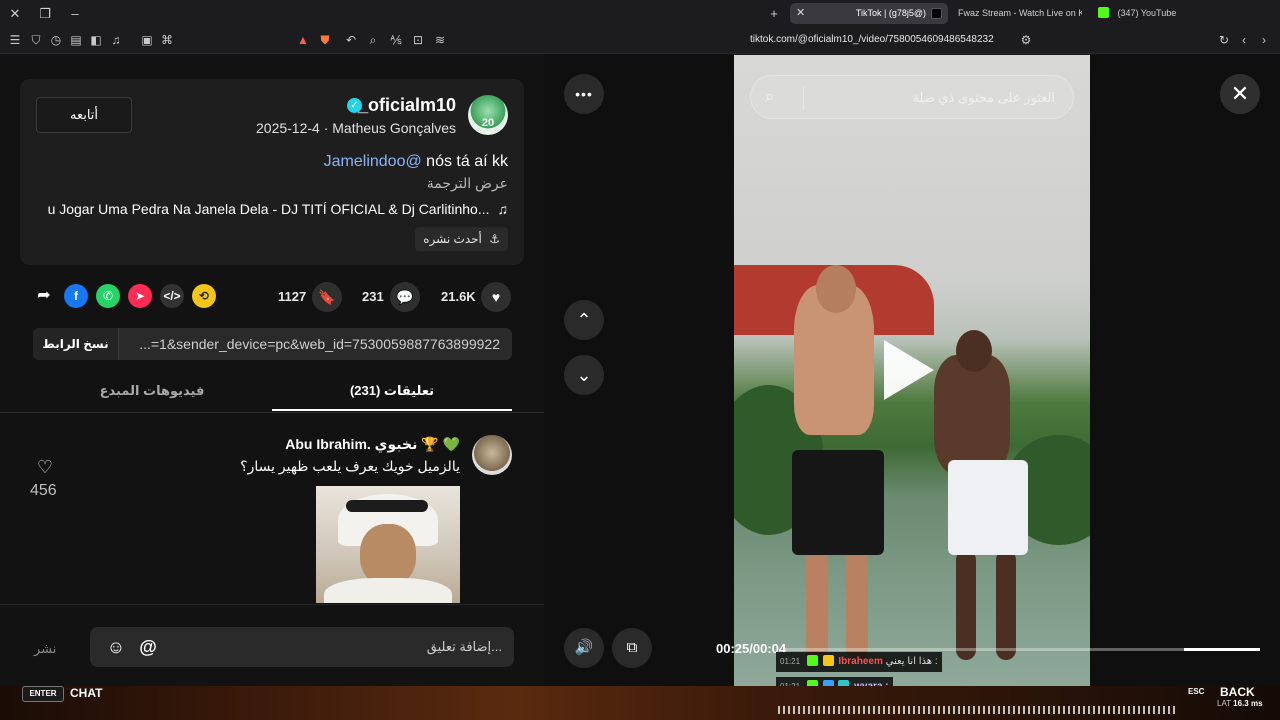  What do you see at coordinates (373, 296) in the screenshot?
I see `comments-count: 231` at bounding box center [373, 296].